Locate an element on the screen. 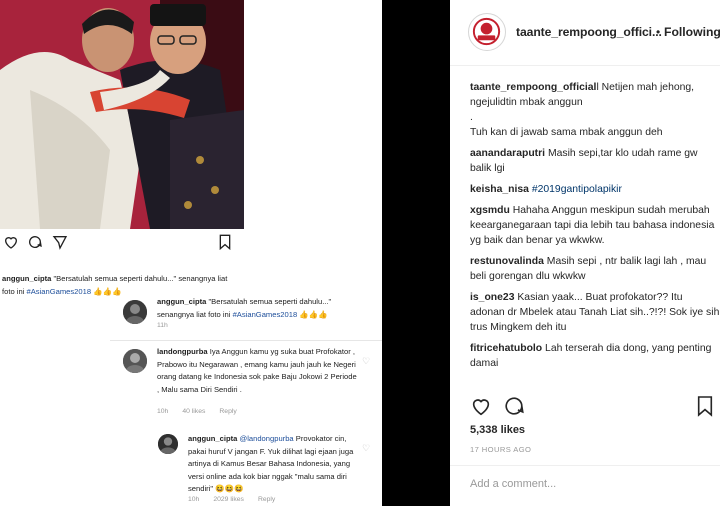 This screenshot has height=506, width=720. comment-username: is_one23 is located at coordinates (492, 297).